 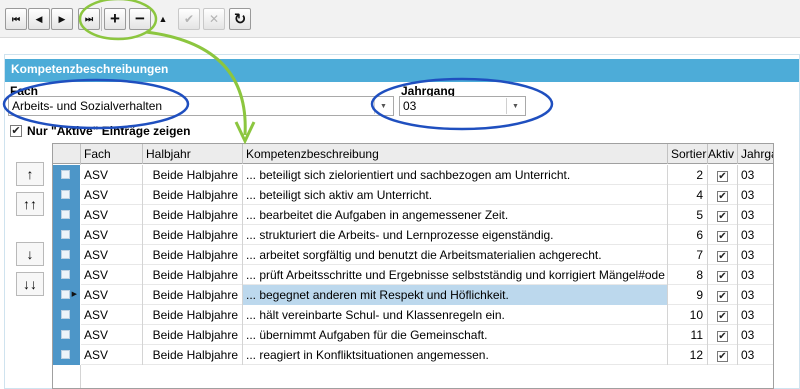 What do you see at coordinates (30, 204) in the screenshot?
I see `move-top-button: ↑↑` at bounding box center [30, 204].